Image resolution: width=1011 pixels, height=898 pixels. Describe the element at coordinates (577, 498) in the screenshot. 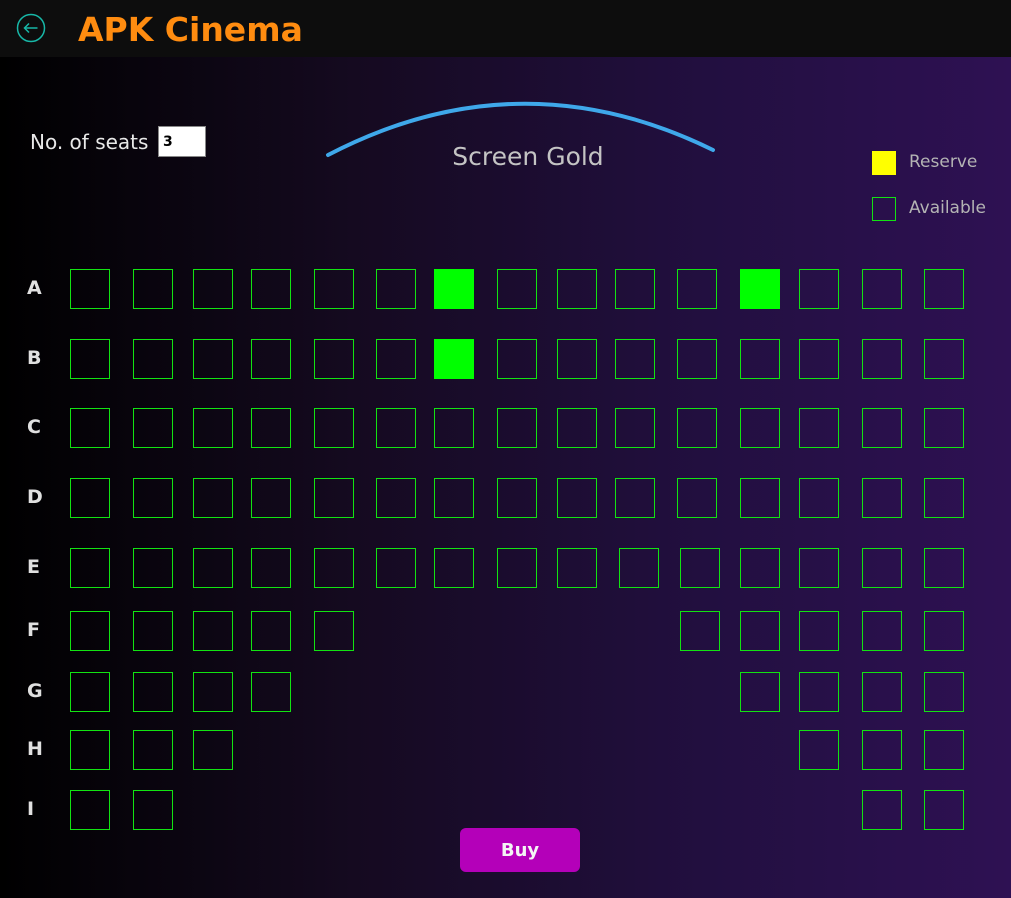

I see `seat-d9` at that location.